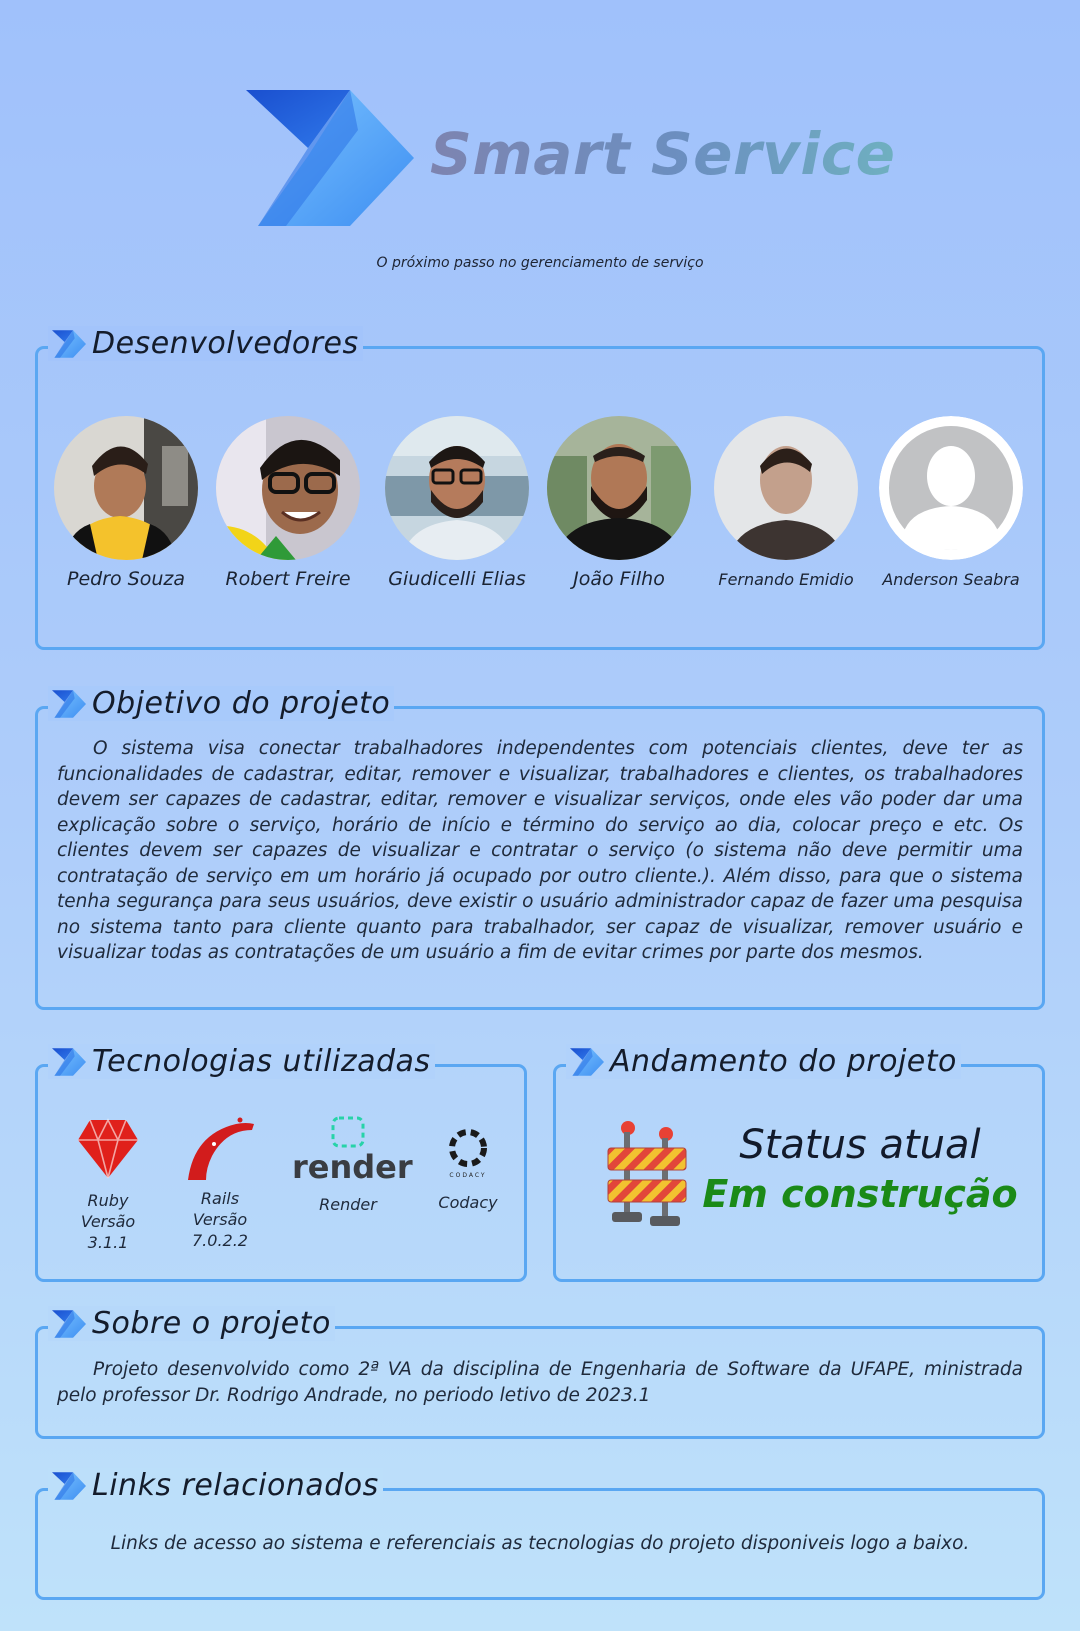 This screenshot has height=1631, width=1080. I want to click on developer-card: João Filho, so click(619, 503).